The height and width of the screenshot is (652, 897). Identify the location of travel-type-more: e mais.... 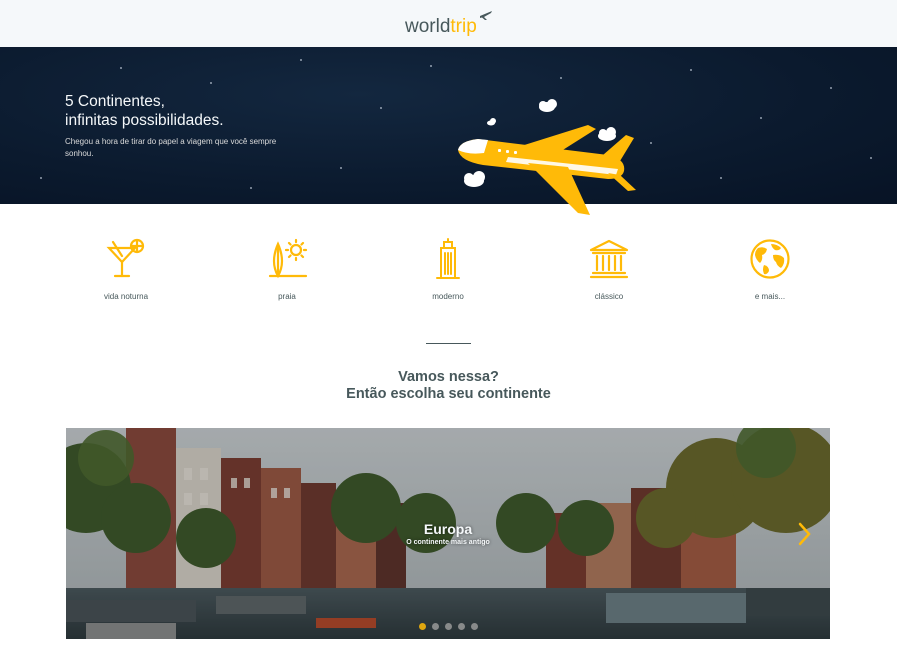
(770, 269).